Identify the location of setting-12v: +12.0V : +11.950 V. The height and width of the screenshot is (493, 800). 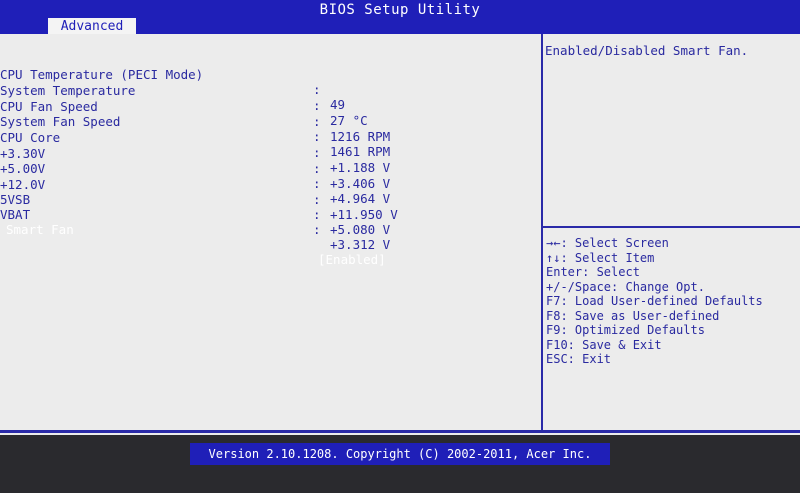
(199, 192).